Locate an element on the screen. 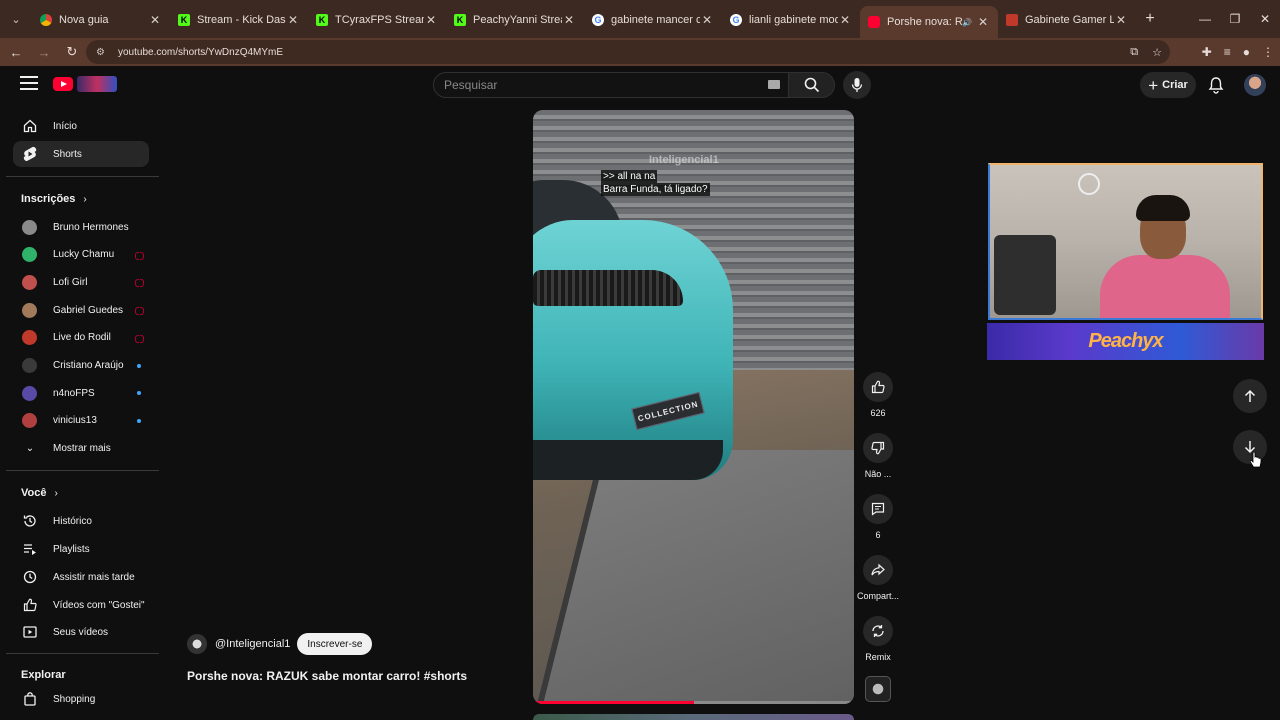 The height and width of the screenshot is (720, 1280). keyboard-icon is located at coordinates (774, 84).